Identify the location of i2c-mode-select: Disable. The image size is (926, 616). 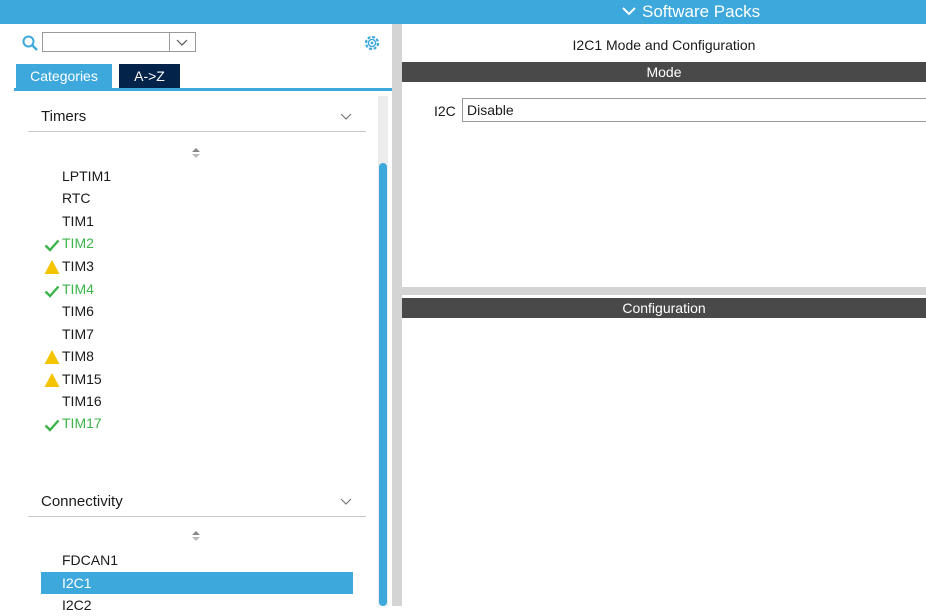
(694, 110).